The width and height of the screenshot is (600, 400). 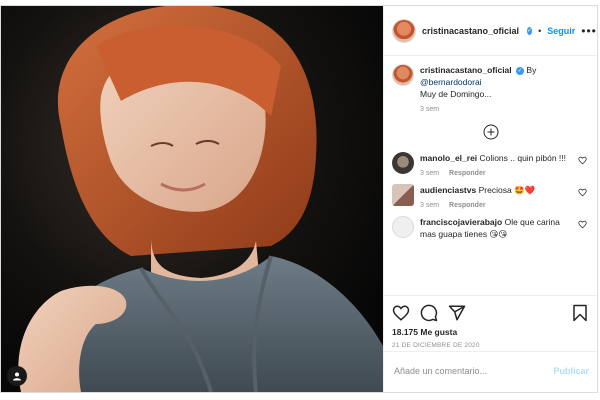 I want to click on follow-button: Seguir, so click(x=561, y=31).